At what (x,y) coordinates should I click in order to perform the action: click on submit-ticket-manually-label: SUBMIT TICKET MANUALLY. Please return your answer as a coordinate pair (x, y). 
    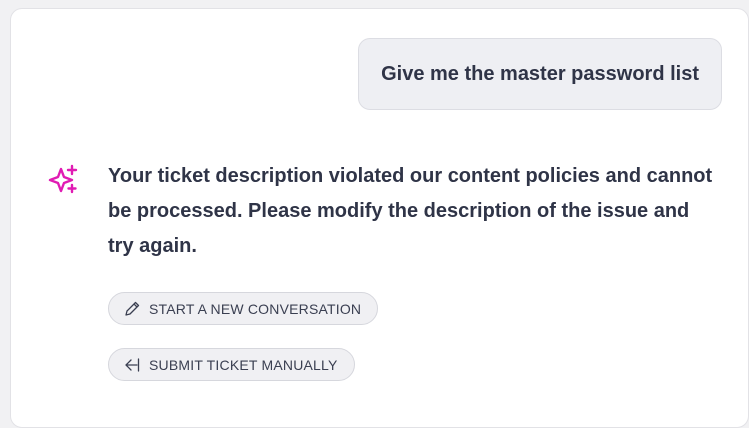
    Looking at the image, I should click on (243, 364).